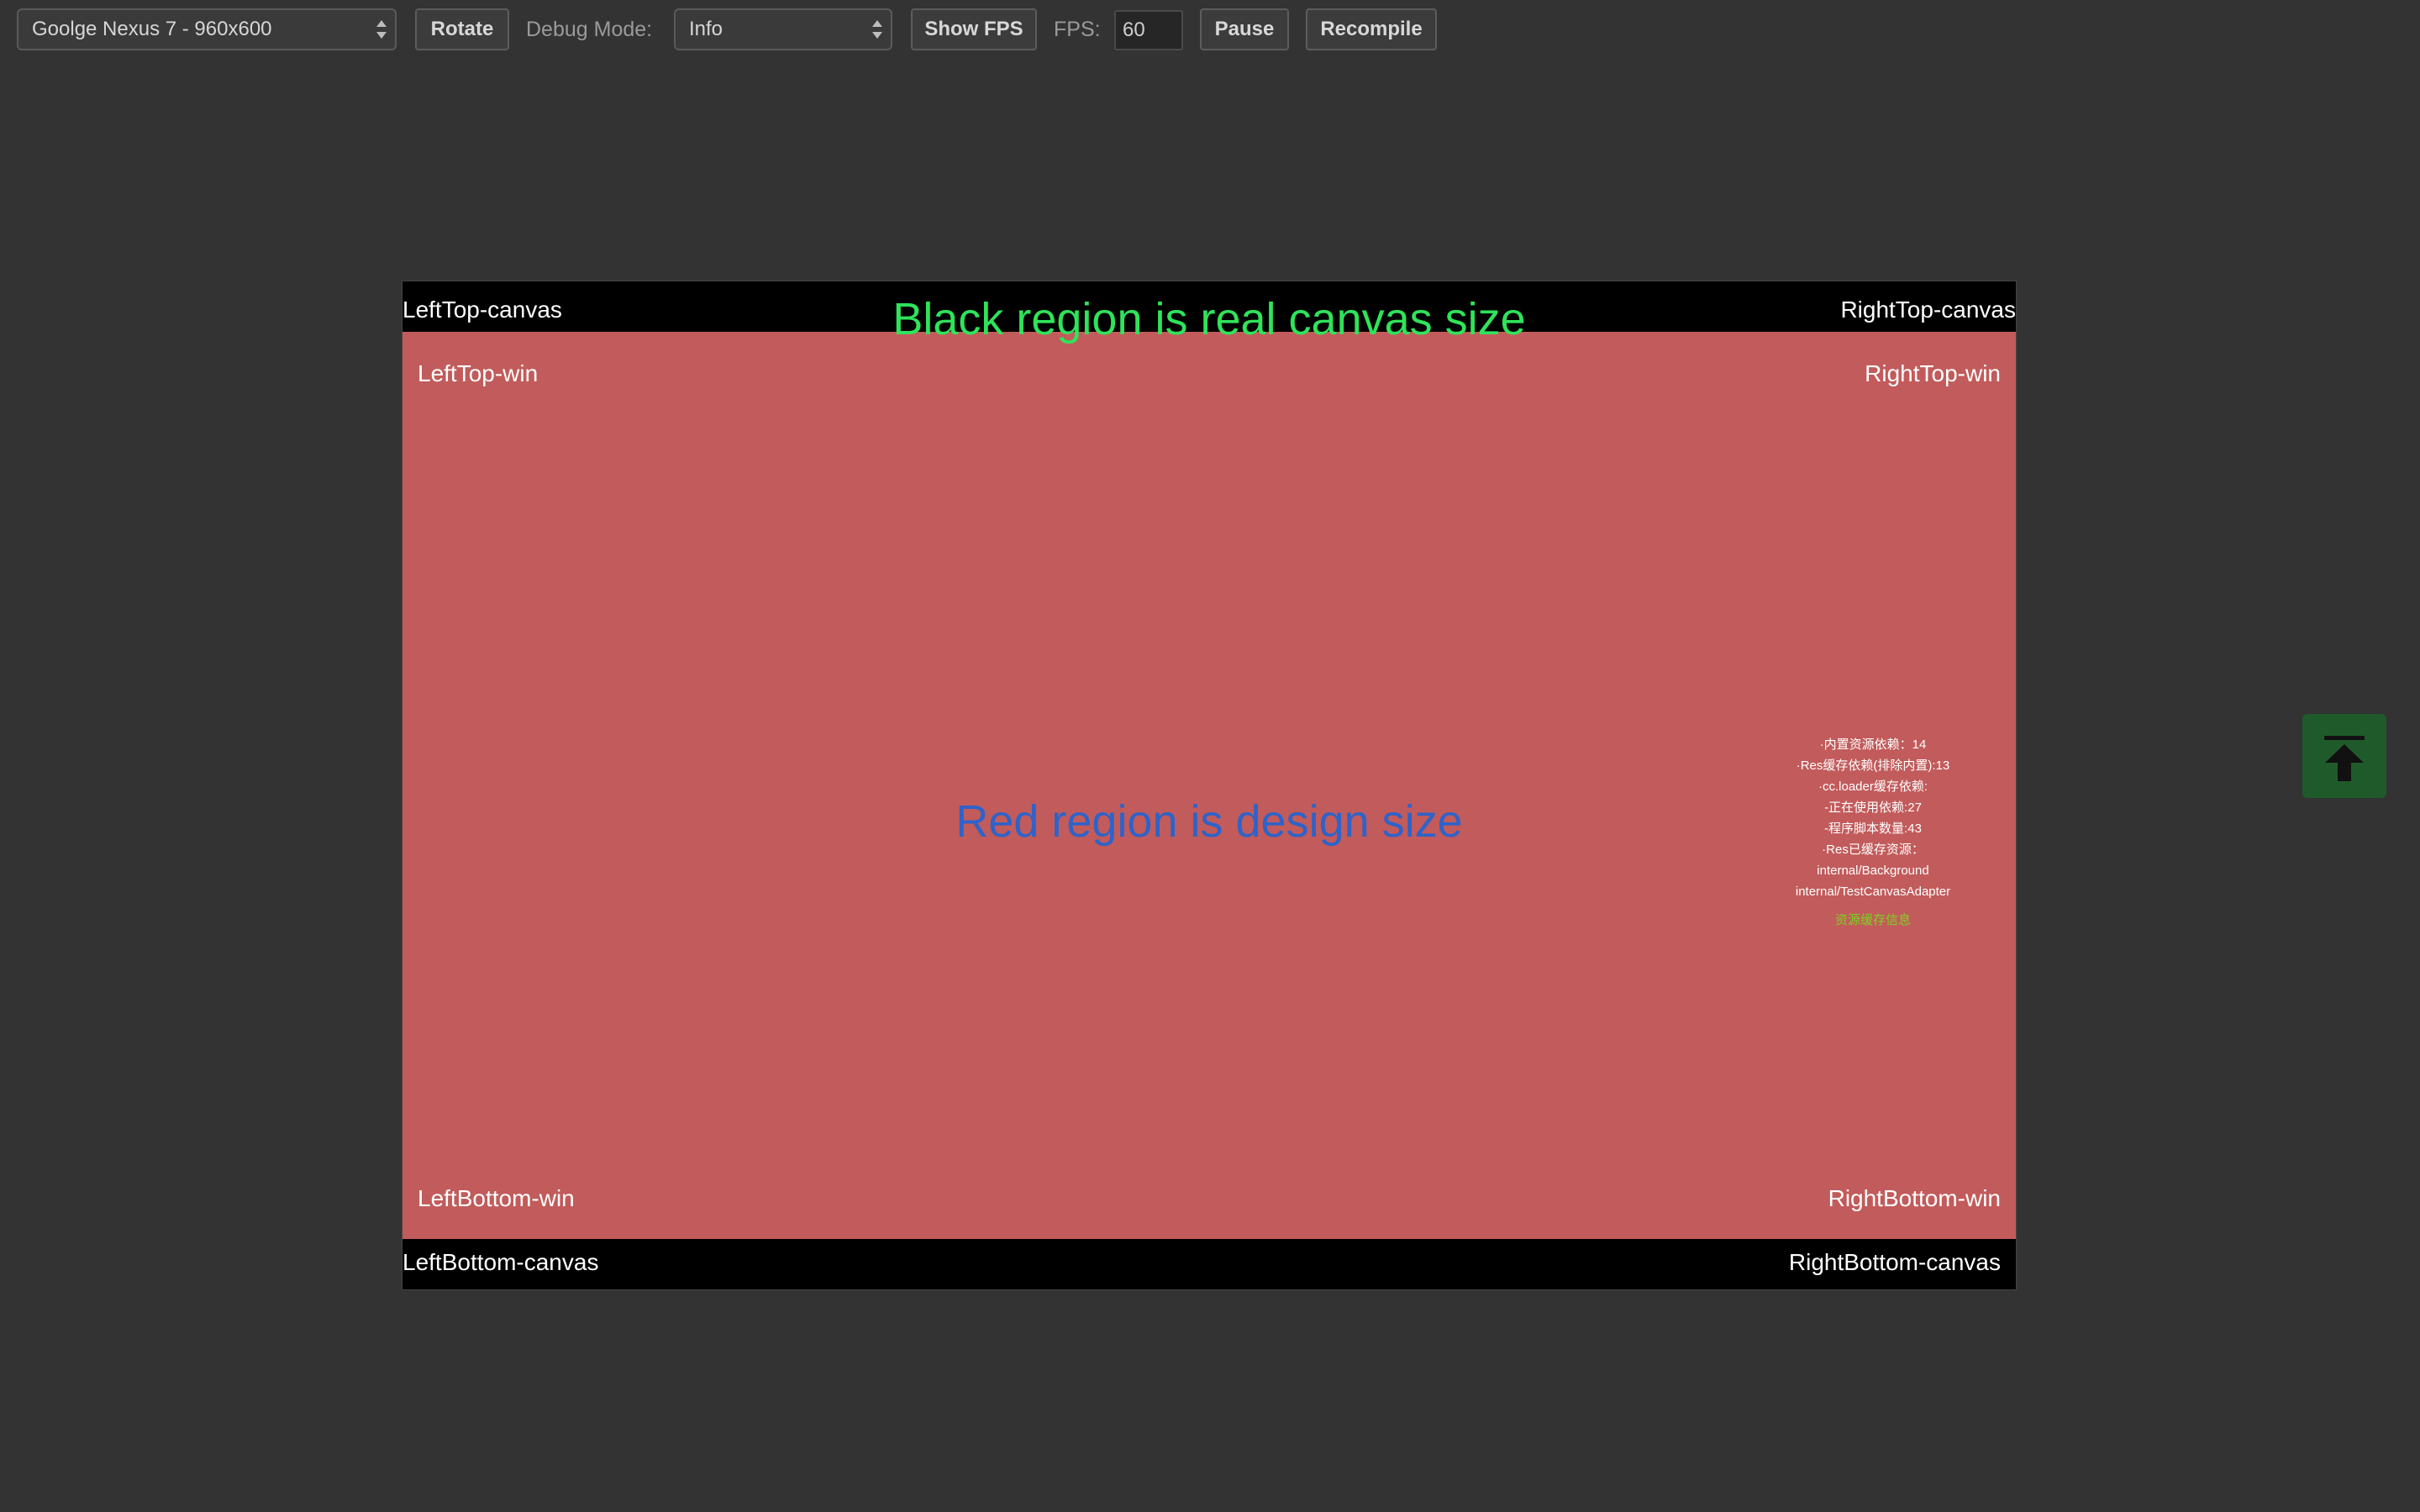  I want to click on device-select: Goolge Nexus 7 - 960x600, so click(207, 29).